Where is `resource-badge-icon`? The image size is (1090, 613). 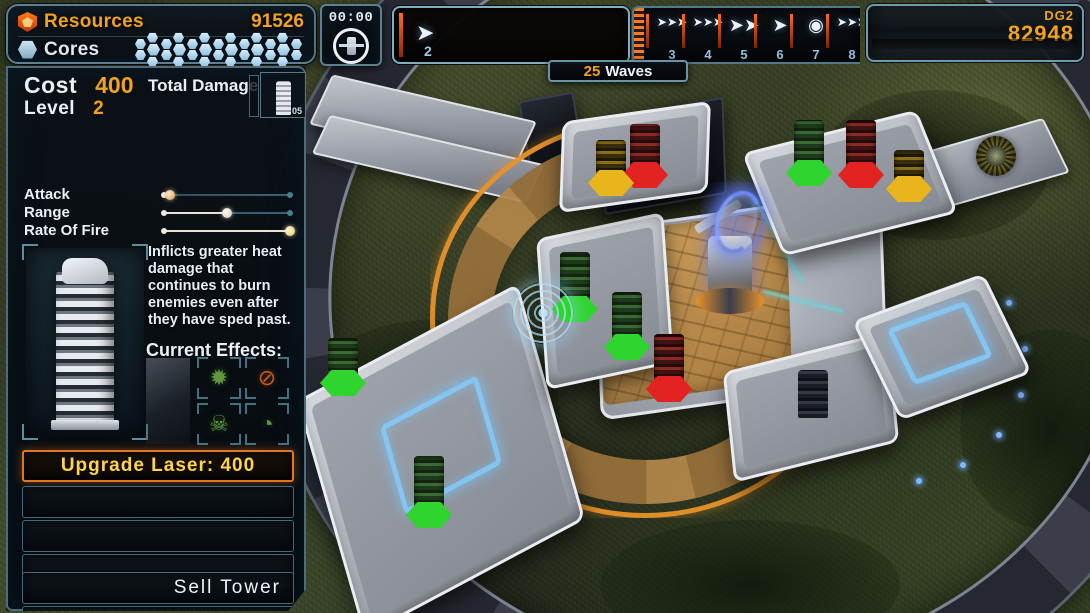
resource-badge-icon is located at coordinates (27, 22).